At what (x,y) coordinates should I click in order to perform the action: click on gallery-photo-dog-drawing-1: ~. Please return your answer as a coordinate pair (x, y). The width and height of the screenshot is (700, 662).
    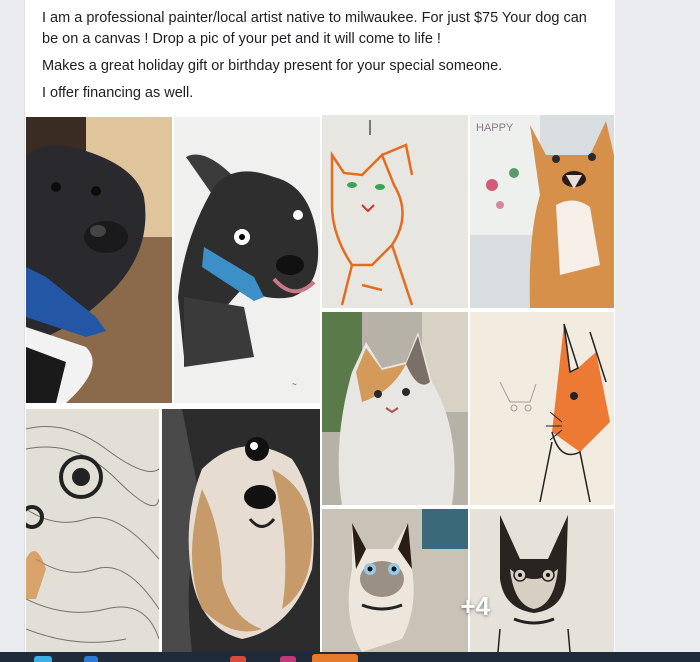
    Looking at the image, I should click on (247, 260).